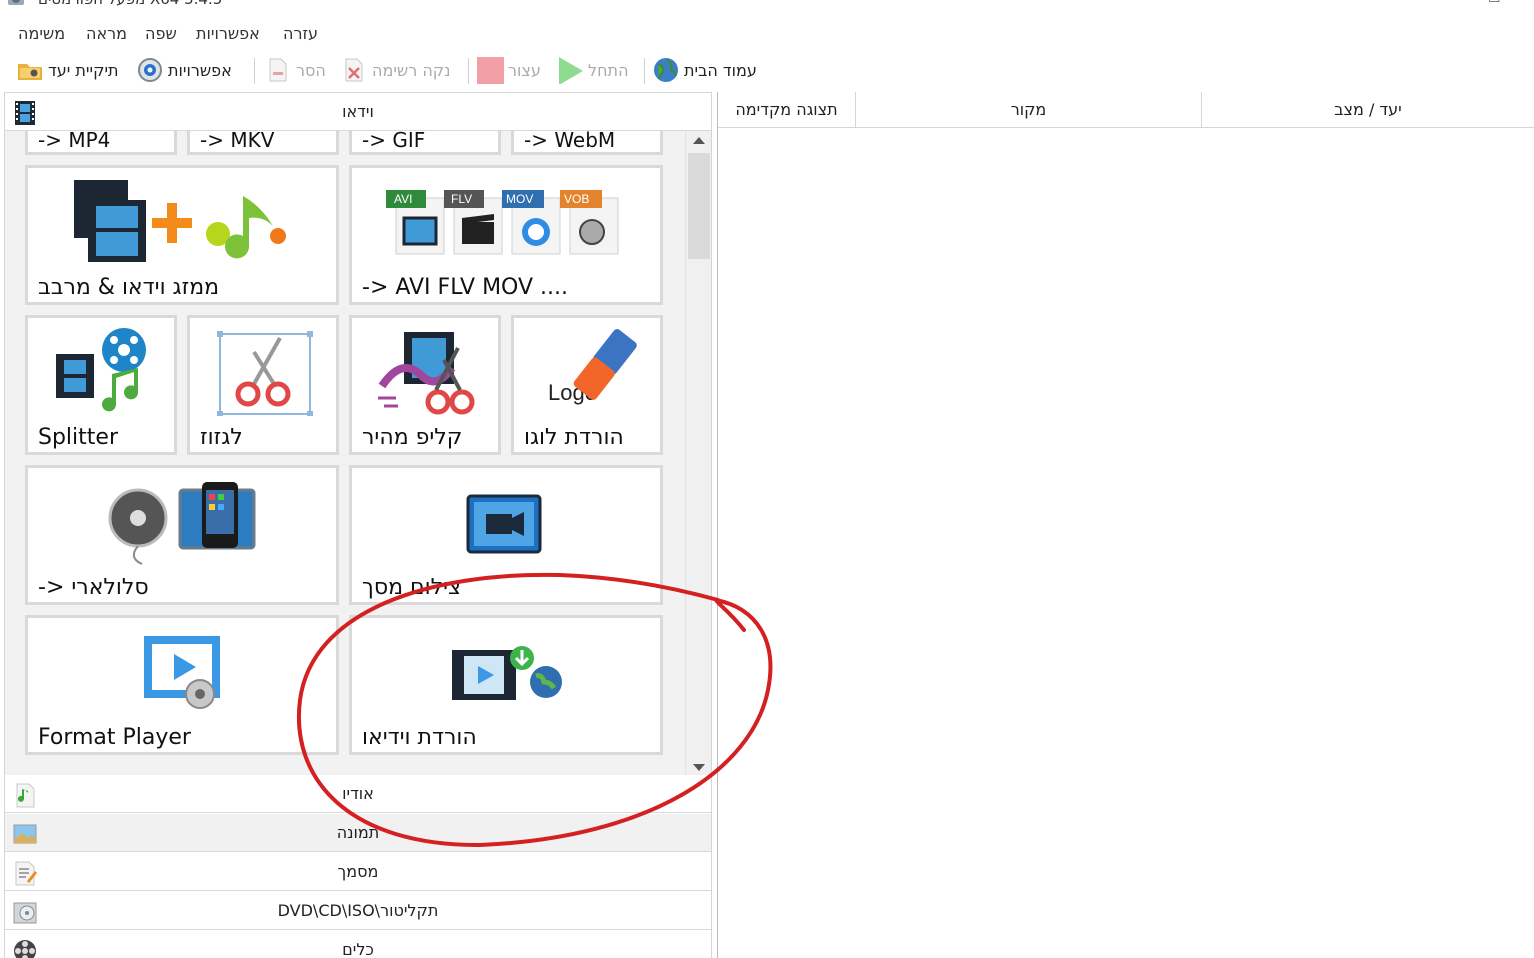 This screenshot has width=1534, height=958. I want to click on category-tools-header: כלים, so click(358, 944).